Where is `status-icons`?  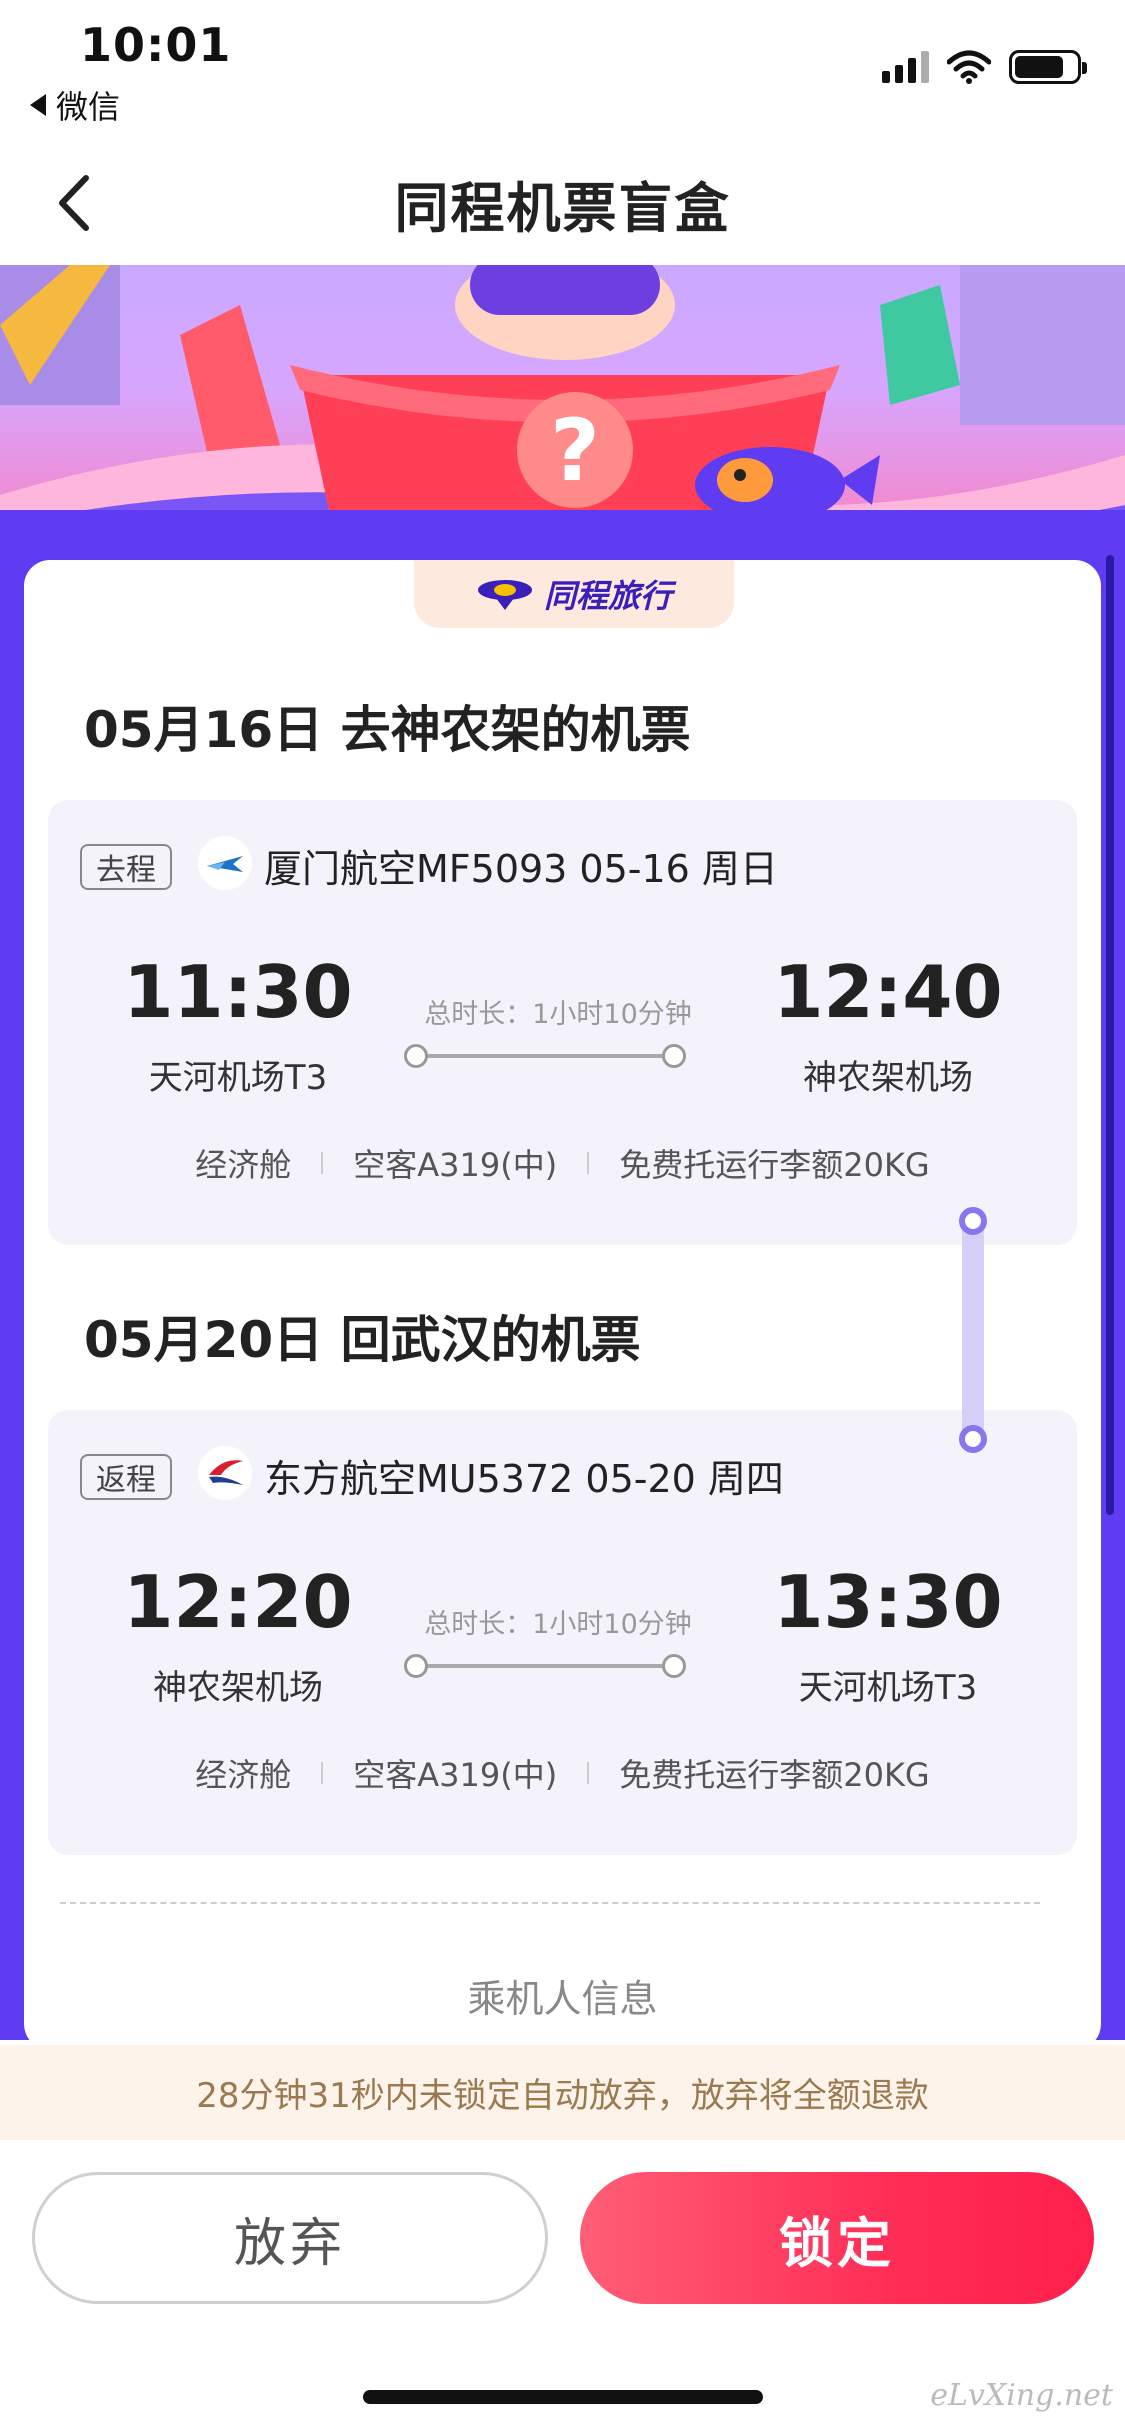 status-icons is located at coordinates (984, 67).